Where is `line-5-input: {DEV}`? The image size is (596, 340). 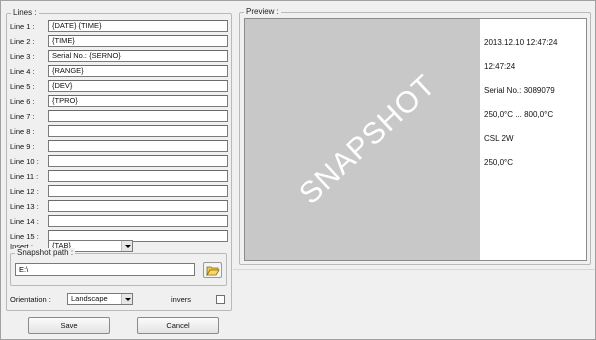
line-5-input: {DEV} is located at coordinates (138, 86).